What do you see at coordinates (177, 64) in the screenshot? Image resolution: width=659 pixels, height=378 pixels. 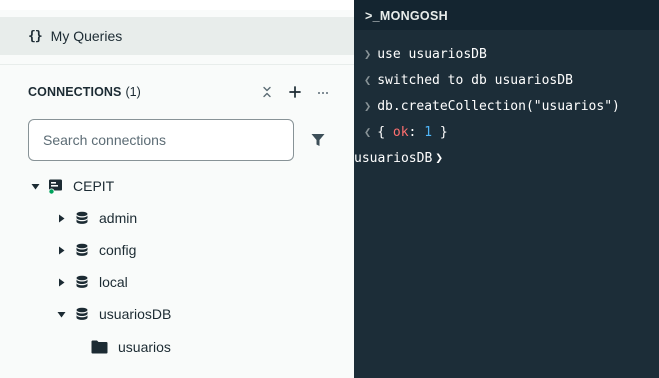 I see `sidebar-divider` at bounding box center [177, 64].